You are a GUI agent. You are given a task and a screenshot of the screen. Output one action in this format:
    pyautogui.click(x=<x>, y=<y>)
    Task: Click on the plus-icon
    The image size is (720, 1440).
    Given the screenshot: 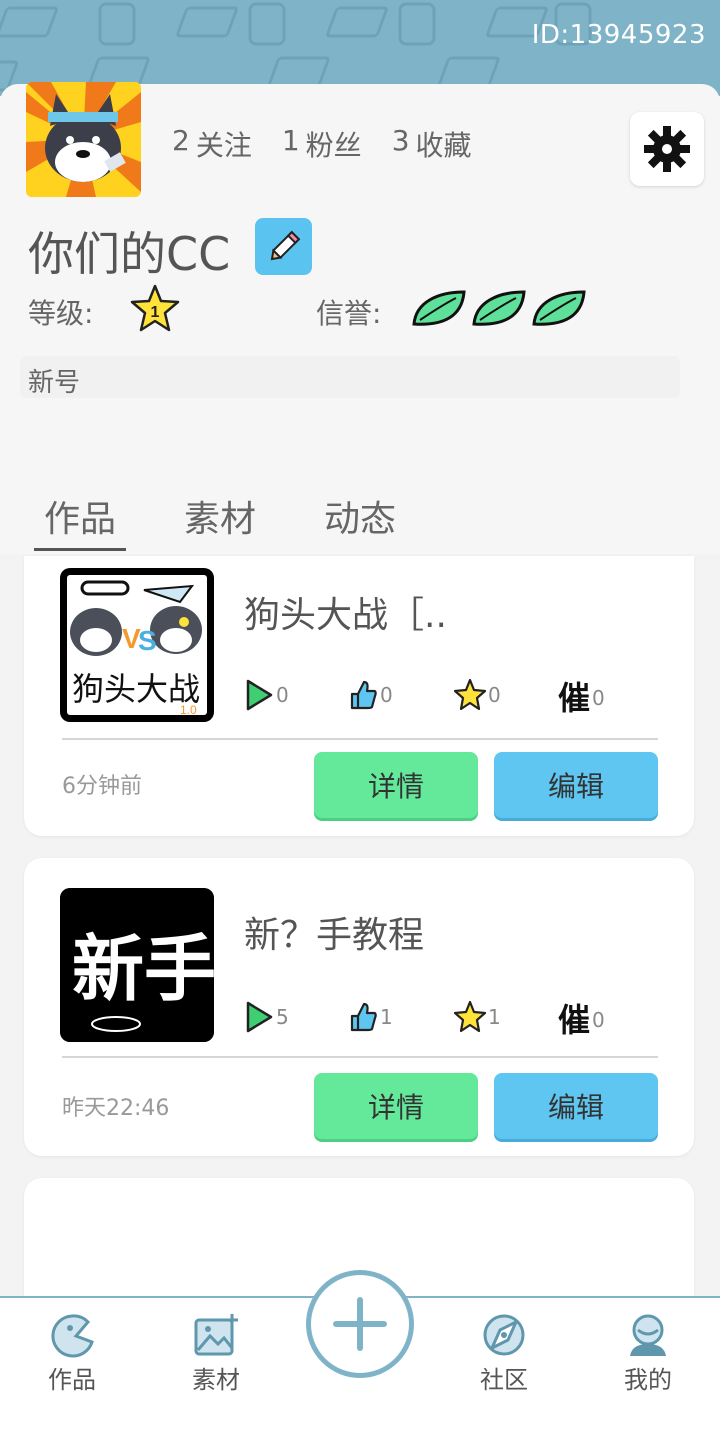 What is the action you would take?
    pyautogui.click(x=360, y=1324)
    